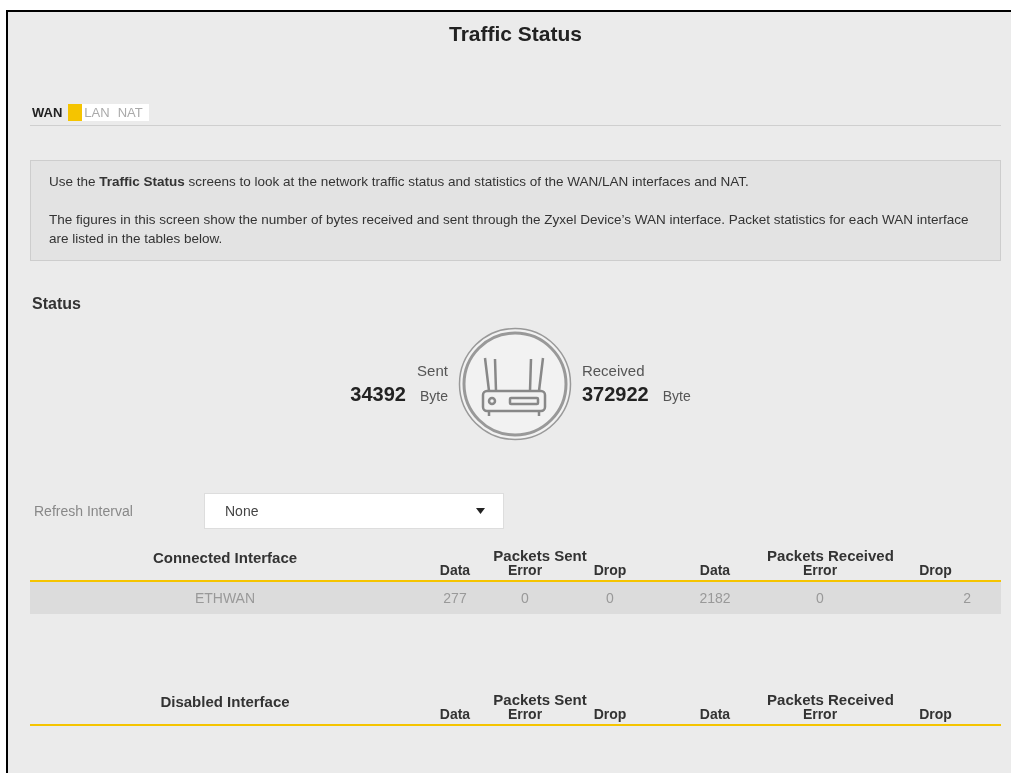 Image resolution: width=1011 pixels, height=773 pixels. Describe the element at coordinates (83, 511) in the screenshot. I see `field-label: Refresh Interval` at that location.